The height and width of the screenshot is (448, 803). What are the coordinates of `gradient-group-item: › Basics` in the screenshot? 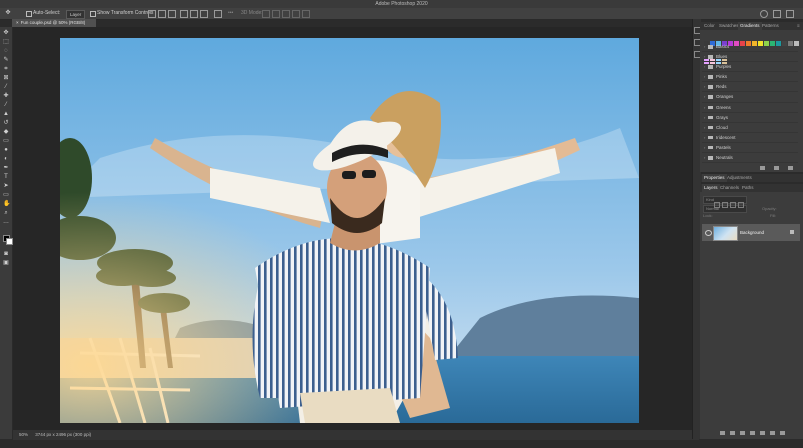 It's located at (750, 47).